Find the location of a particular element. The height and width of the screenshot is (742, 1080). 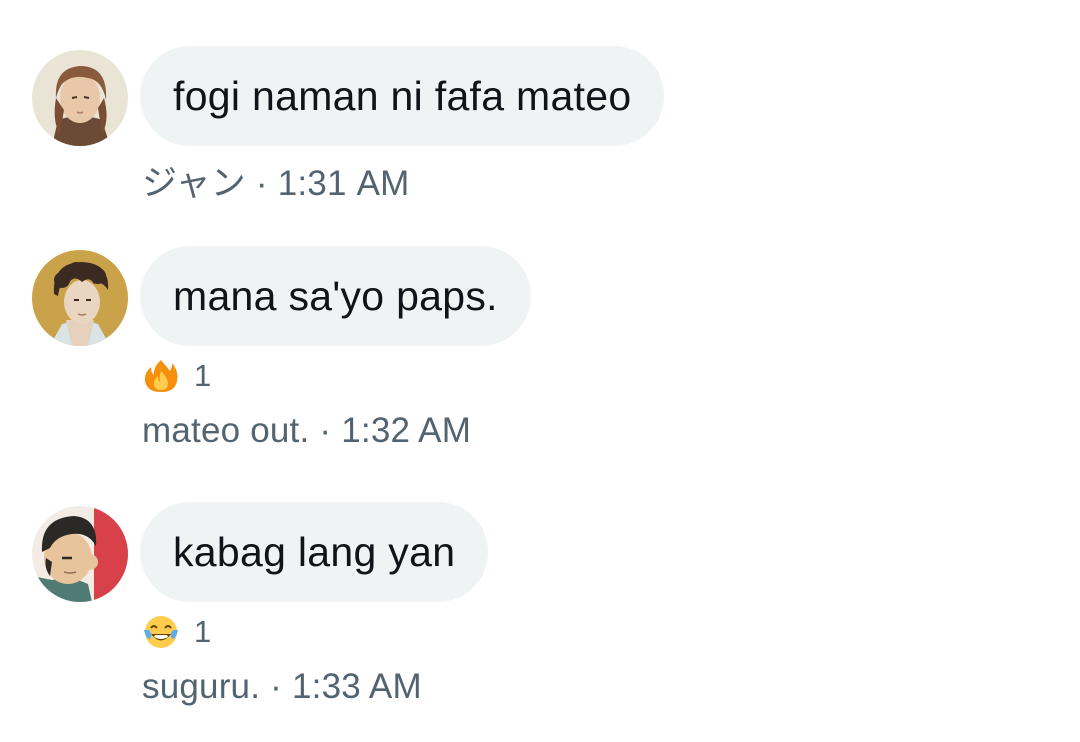

timestamp: 1:32 AM is located at coordinates (406, 430).